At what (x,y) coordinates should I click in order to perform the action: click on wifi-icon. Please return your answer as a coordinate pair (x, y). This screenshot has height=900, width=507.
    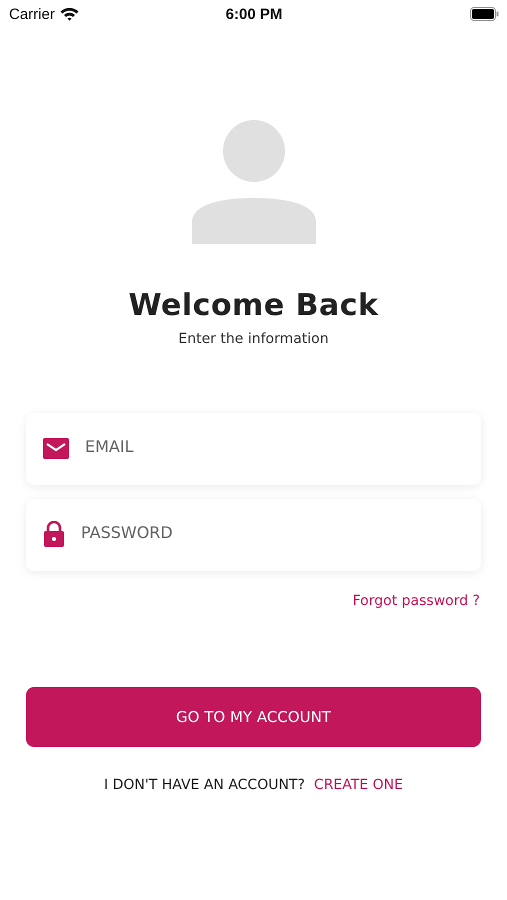
    Looking at the image, I should click on (69, 14).